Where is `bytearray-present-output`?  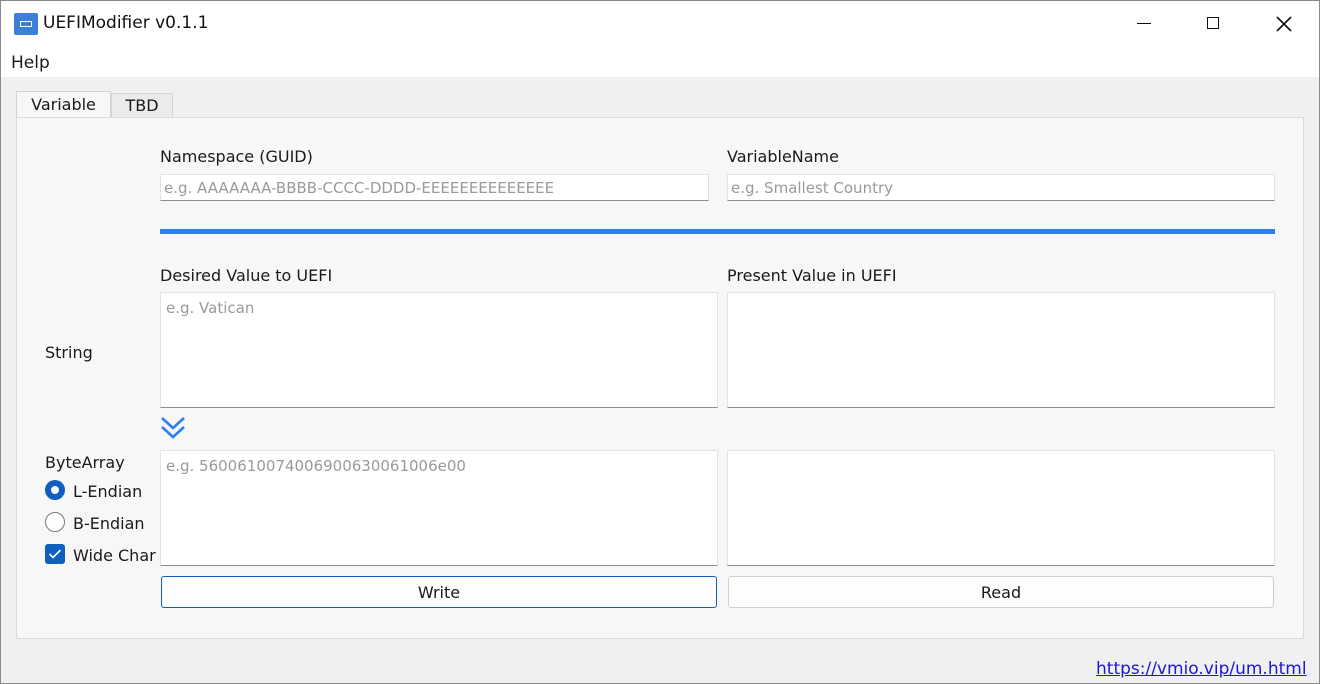
bytearray-present-output is located at coordinates (1001, 508).